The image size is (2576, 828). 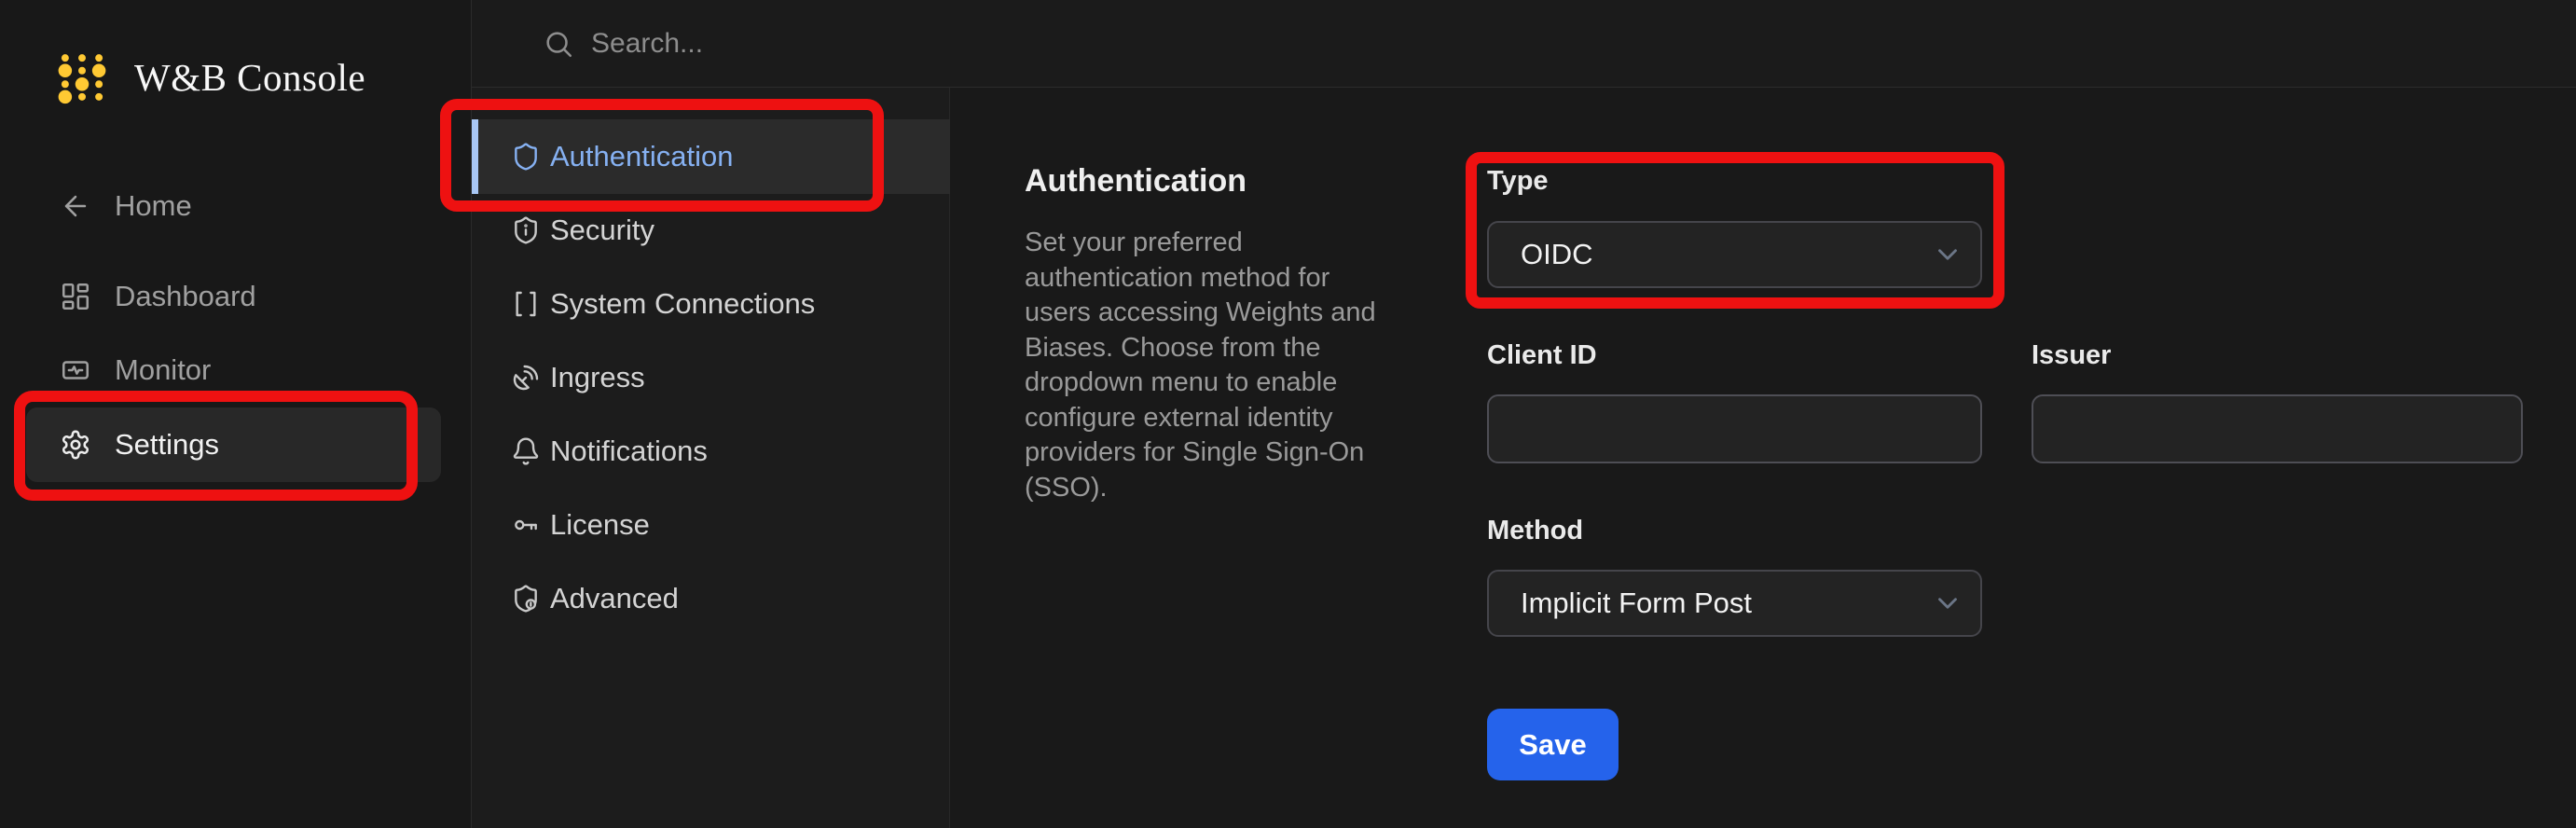 What do you see at coordinates (526, 599) in the screenshot?
I see `shield-gear-icon` at bounding box center [526, 599].